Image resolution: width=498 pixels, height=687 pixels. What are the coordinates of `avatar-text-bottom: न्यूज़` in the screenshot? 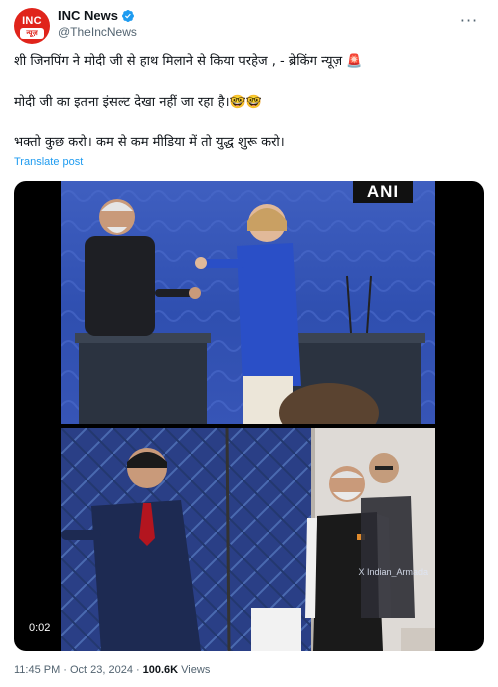 It's located at (32, 33).